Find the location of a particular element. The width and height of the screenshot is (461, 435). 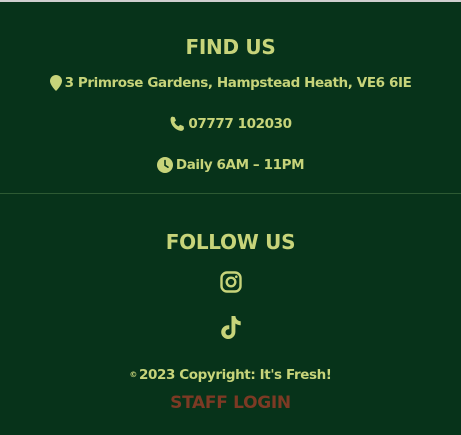

find-us-heading: FIND US is located at coordinates (230, 47).